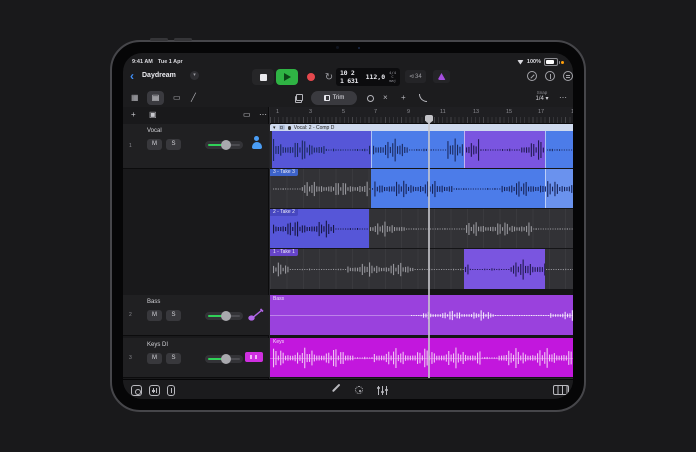 The width and height of the screenshot is (696, 452). Describe the element at coordinates (256, 143) in the screenshot. I see `vocalist-icon` at that location.